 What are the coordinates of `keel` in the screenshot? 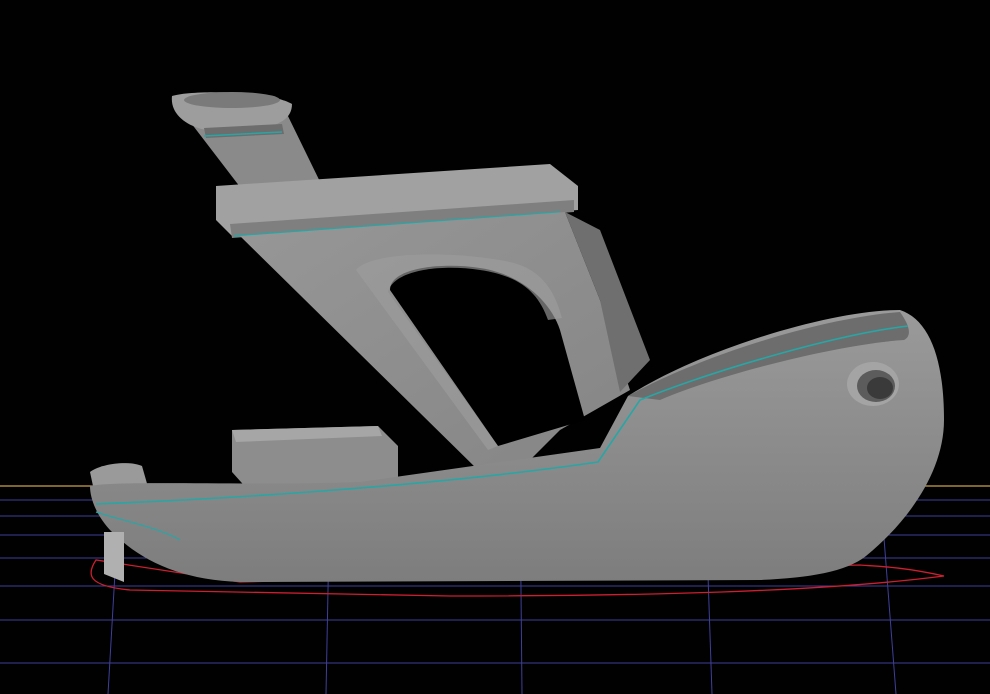 It's located at (114, 557).